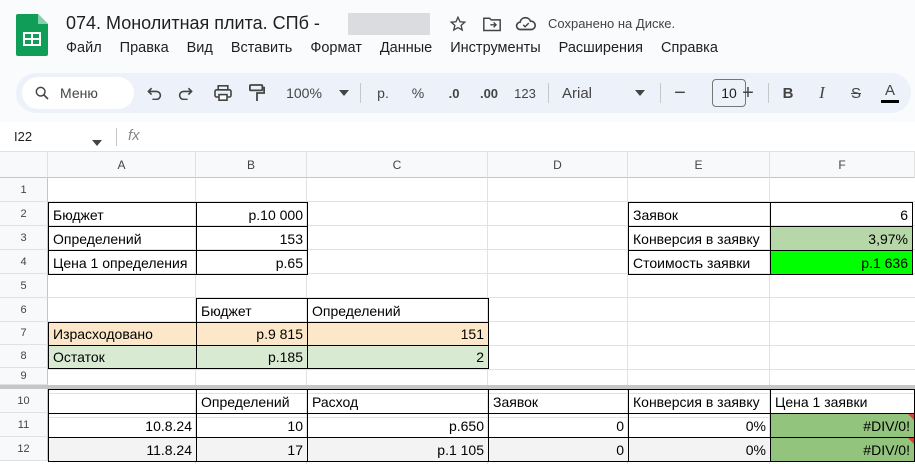  I want to click on print-icon, so click(223, 93).